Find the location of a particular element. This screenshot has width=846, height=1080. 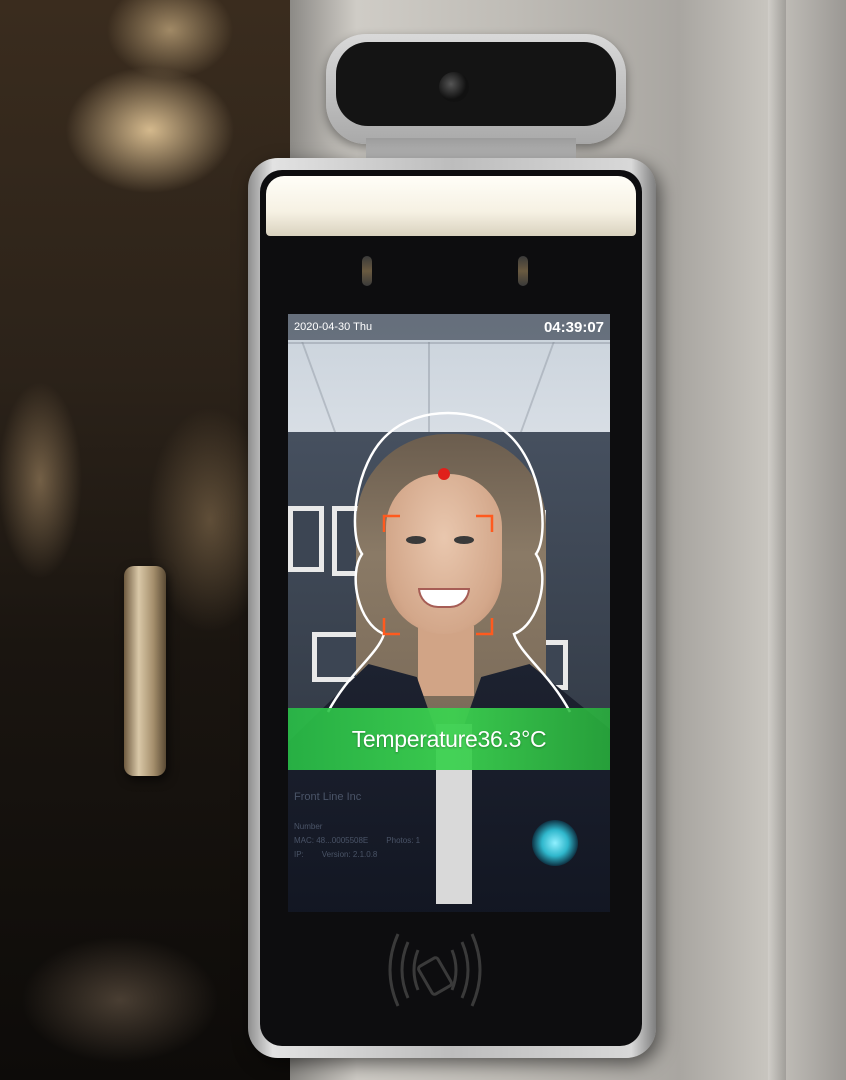

forehead-dot is located at coordinates (444, 474).